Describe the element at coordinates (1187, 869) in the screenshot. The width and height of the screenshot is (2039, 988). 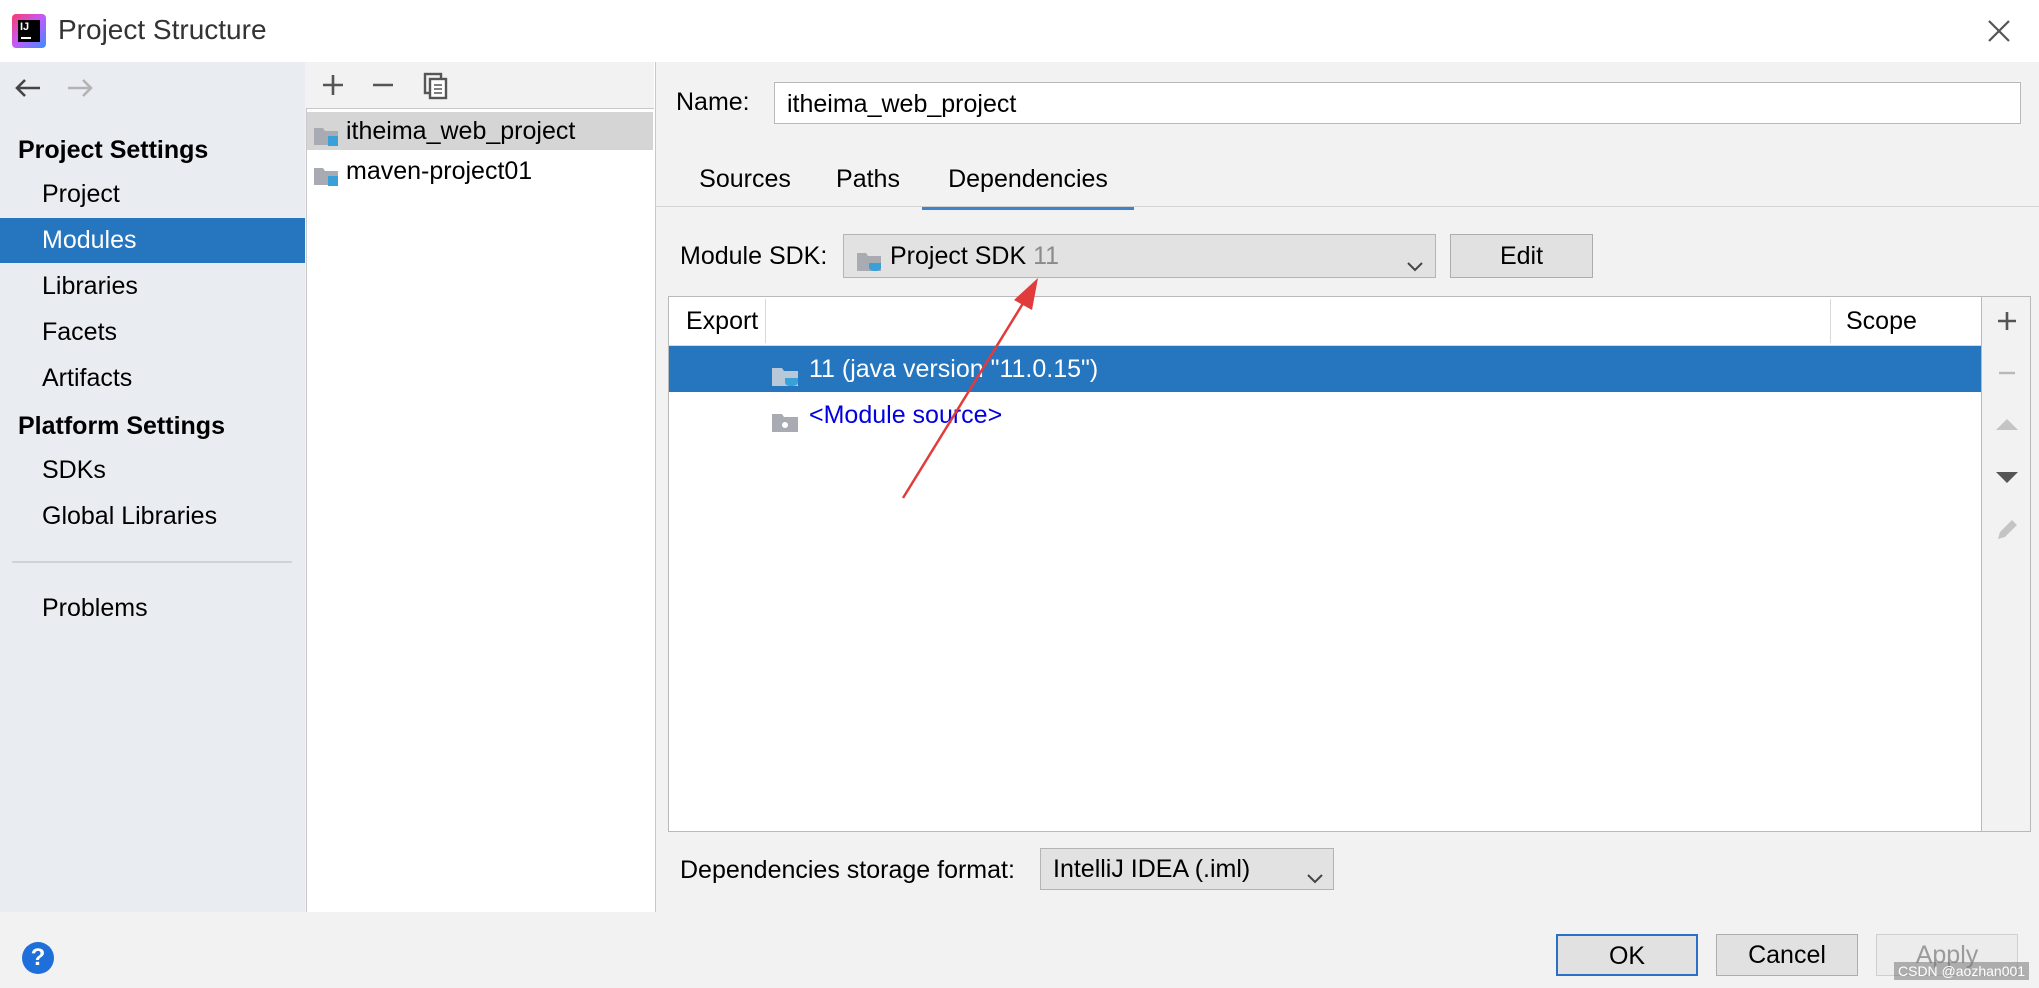
I see `storage-format-dropdown: IntelliJ IDEA (.iml)` at that location.